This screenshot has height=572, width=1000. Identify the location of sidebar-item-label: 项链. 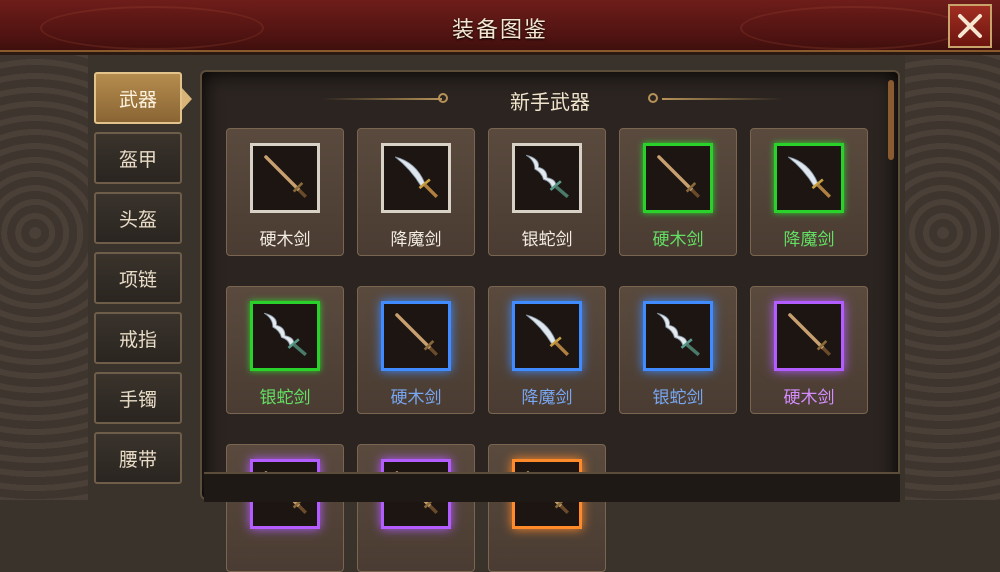
(137, 279).